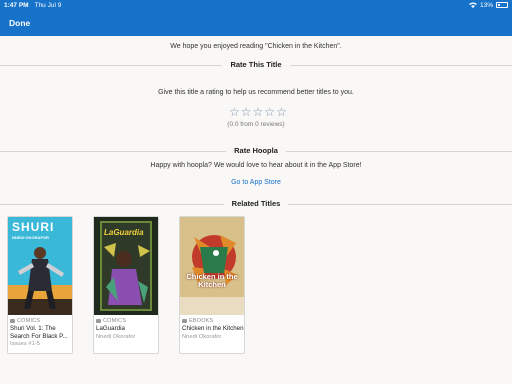  I want to click on app-store-link: Go to App Store, so click(256, 182).